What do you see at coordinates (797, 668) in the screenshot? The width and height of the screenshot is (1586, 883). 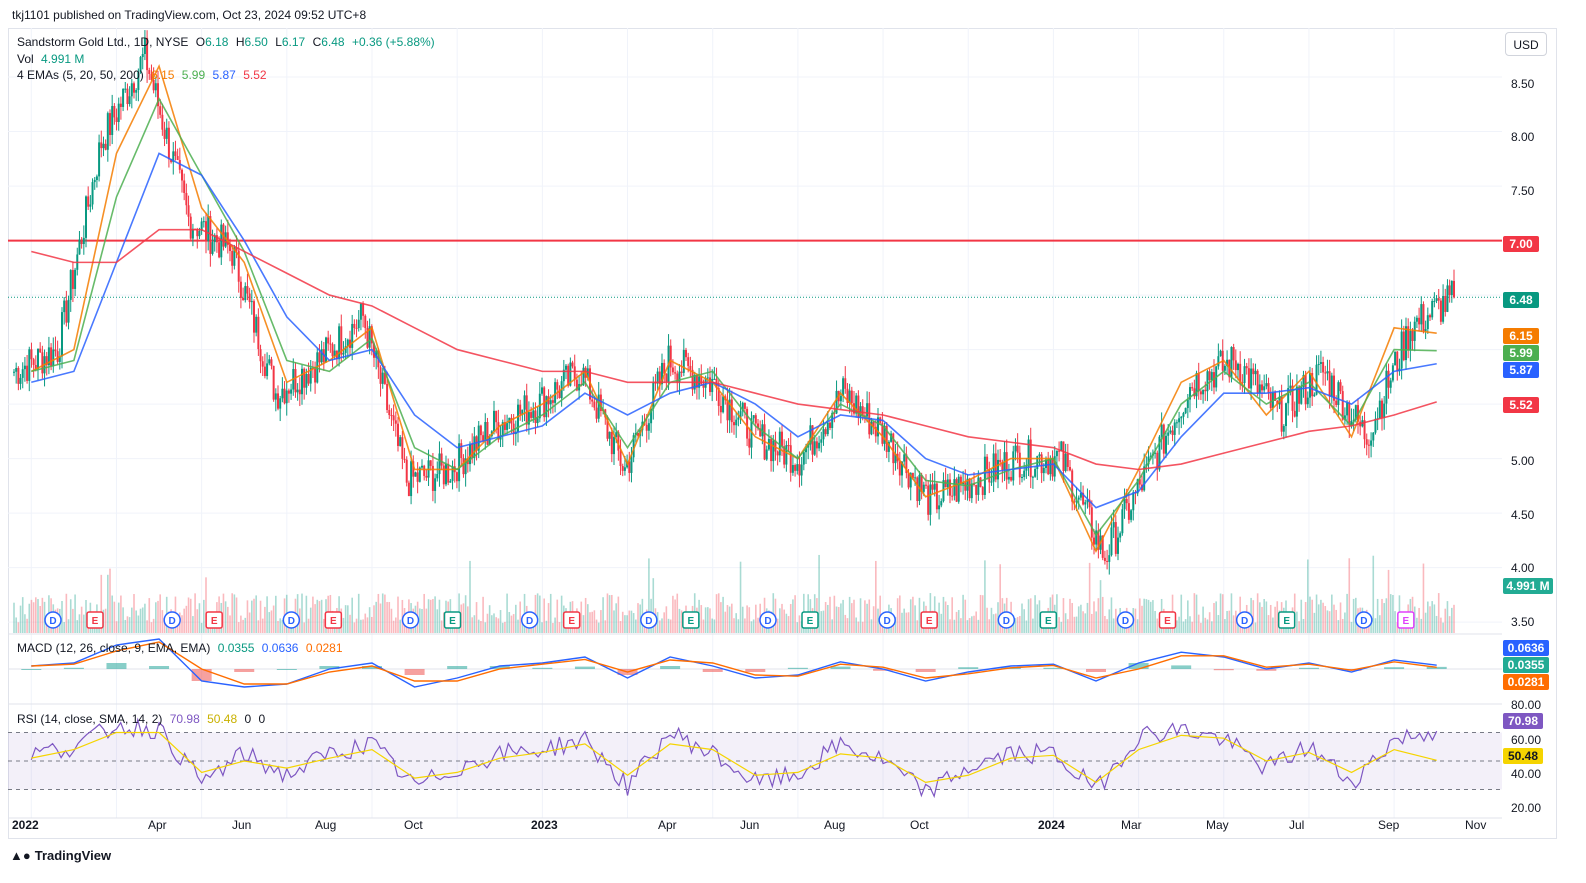 I see `macd-histogram-bar` at bounding box center [797, 668].